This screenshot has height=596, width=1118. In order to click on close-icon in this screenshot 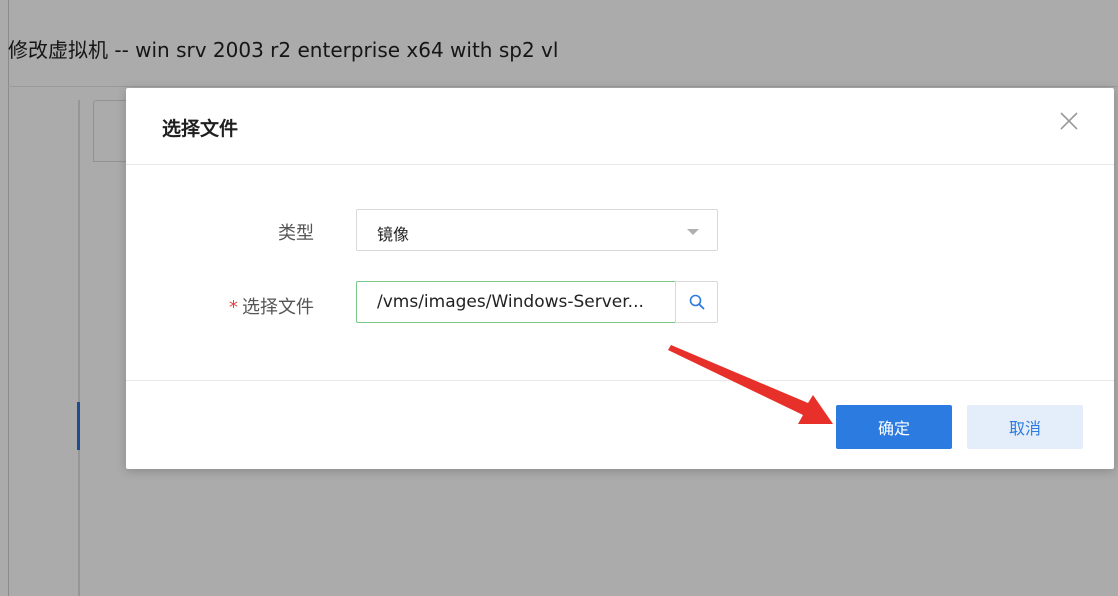, I will do `click(1069, 121)`.